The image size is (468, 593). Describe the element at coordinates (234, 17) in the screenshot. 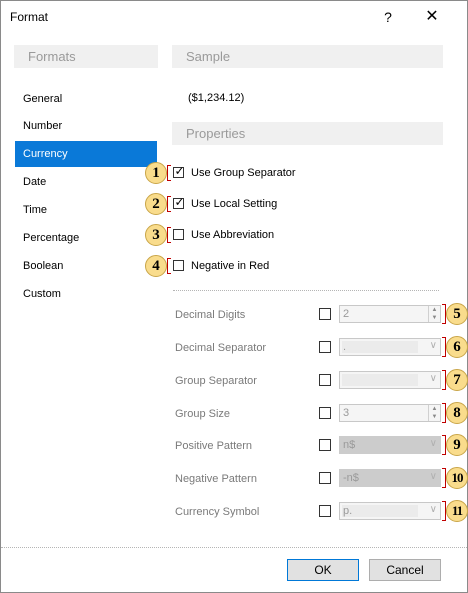

I see `title-bar: Format ? ✕` at that location.